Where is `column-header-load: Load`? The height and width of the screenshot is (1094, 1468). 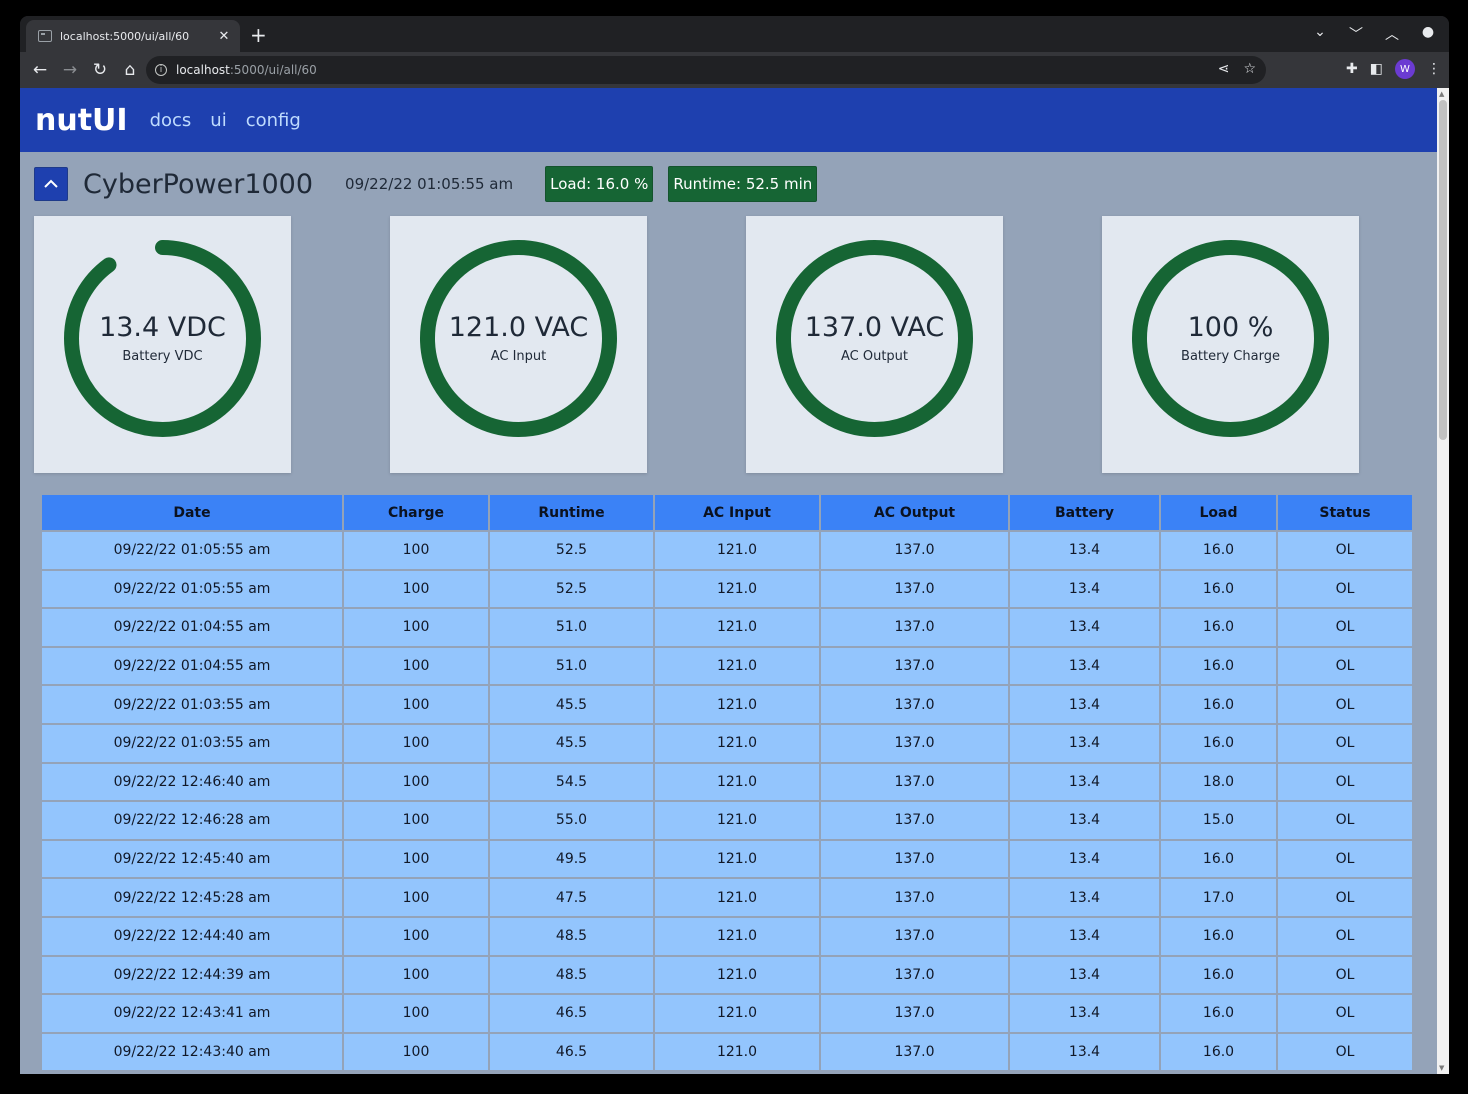
column-header-load: Load is located at coordinates (1218, 512).